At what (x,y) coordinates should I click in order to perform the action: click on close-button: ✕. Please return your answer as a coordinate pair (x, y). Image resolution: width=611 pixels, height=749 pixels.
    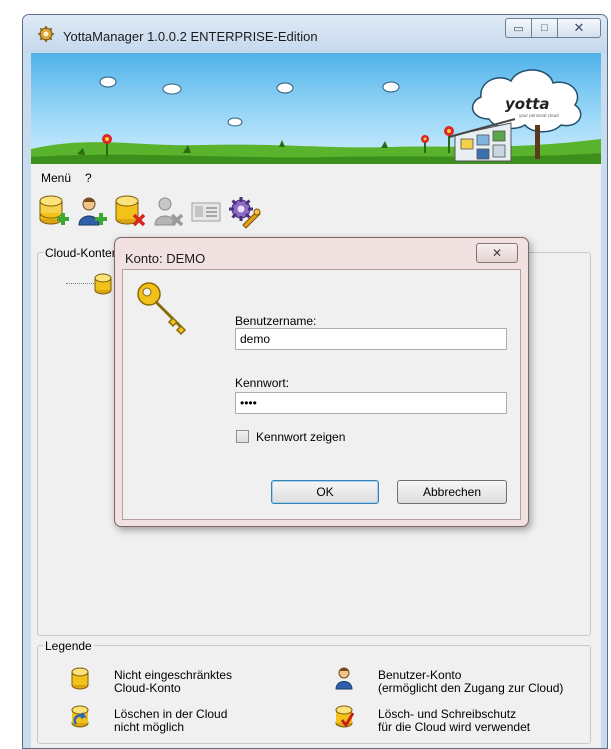
    Looking at the image, I should click on (579, 28).